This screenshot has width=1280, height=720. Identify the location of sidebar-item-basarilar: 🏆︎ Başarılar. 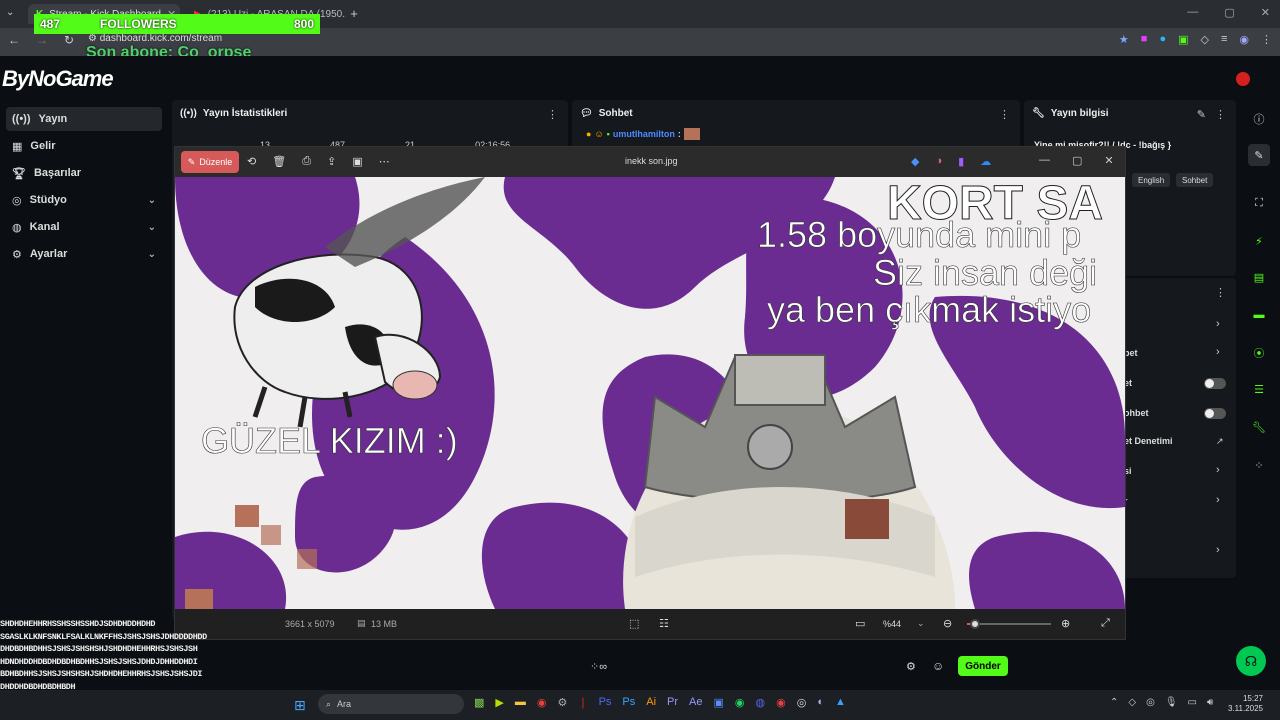
(84, 173).